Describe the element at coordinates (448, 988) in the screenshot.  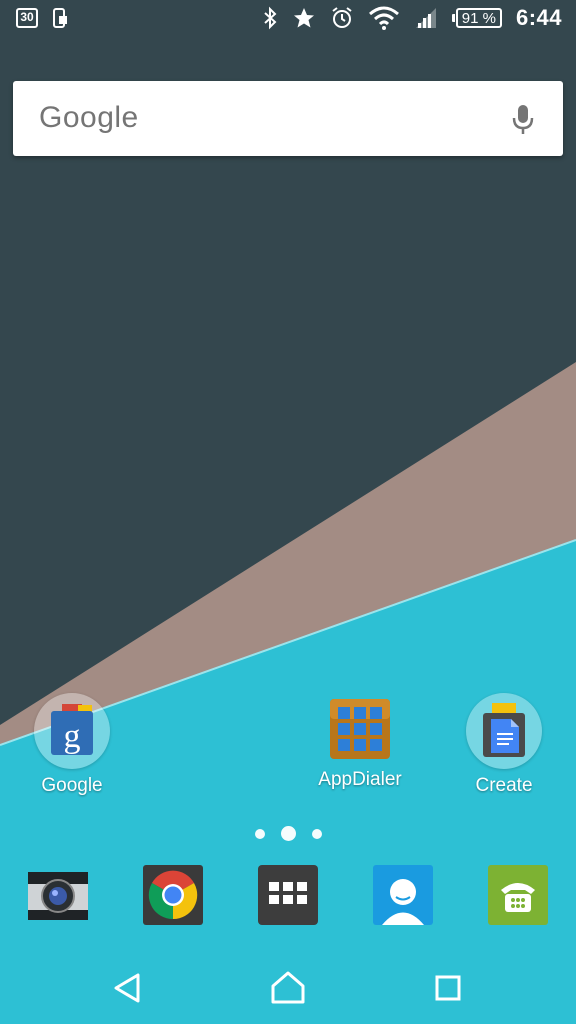
I see `recents-icon` at that location.